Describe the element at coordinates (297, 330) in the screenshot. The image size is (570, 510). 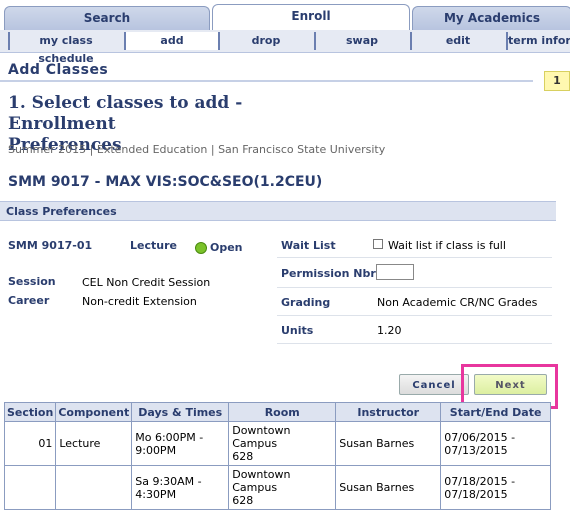
I see `units-label: Units` at that location.